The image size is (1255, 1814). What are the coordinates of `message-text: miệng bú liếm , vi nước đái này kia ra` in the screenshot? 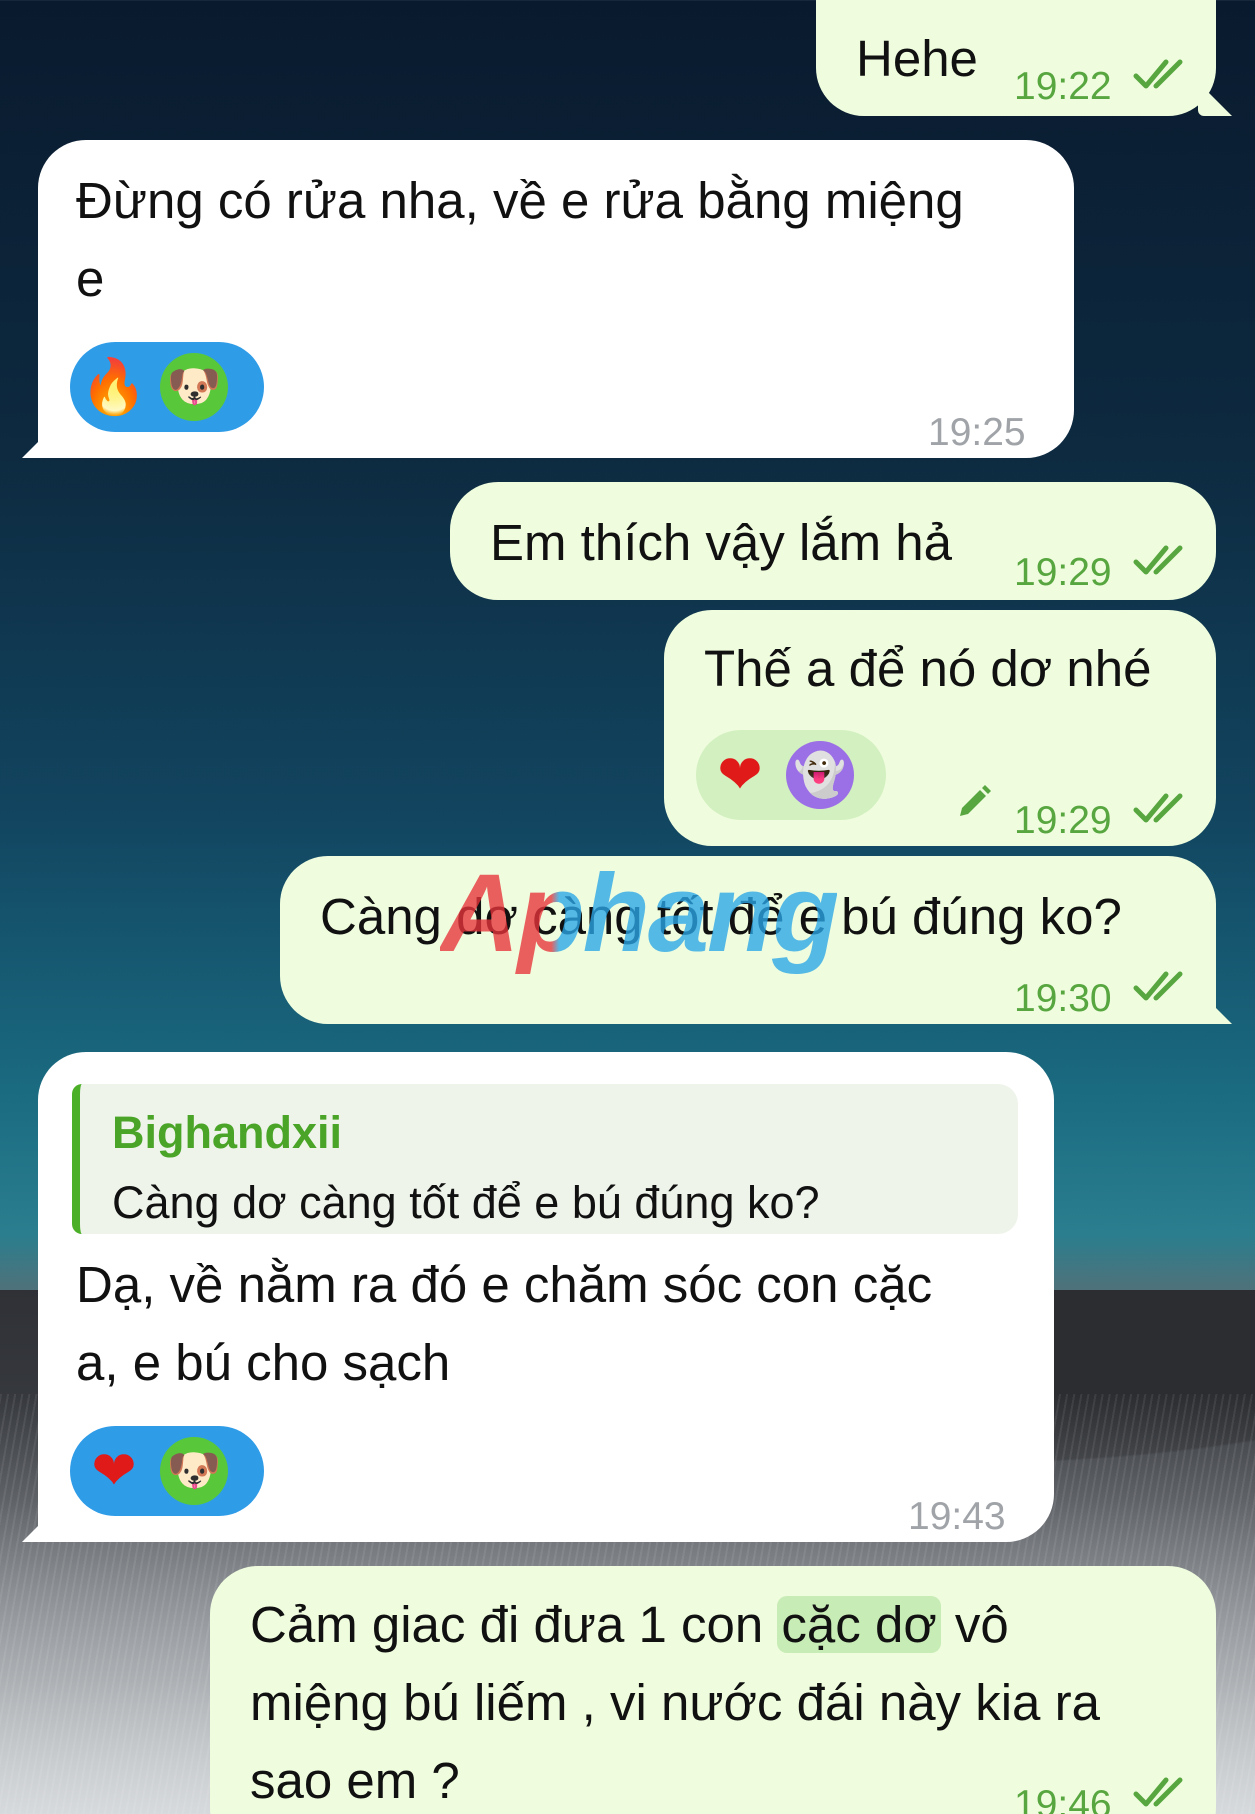 It's located at (675, 1702).